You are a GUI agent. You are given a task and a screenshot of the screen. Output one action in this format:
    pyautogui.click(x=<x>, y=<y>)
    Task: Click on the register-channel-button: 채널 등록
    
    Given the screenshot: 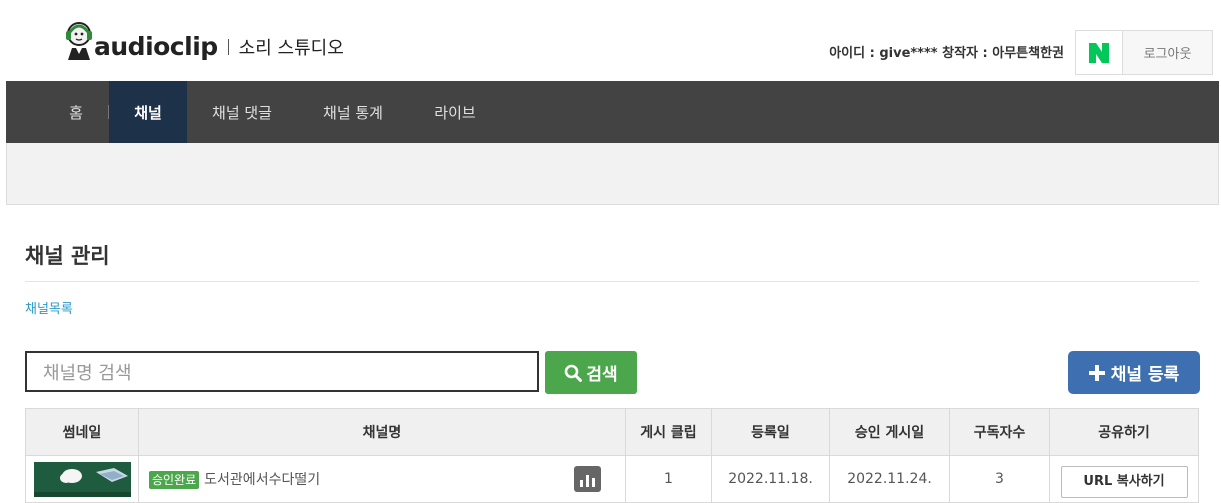 What is the action you would take?
    pyautogui.click(x=1134, y=372)
    